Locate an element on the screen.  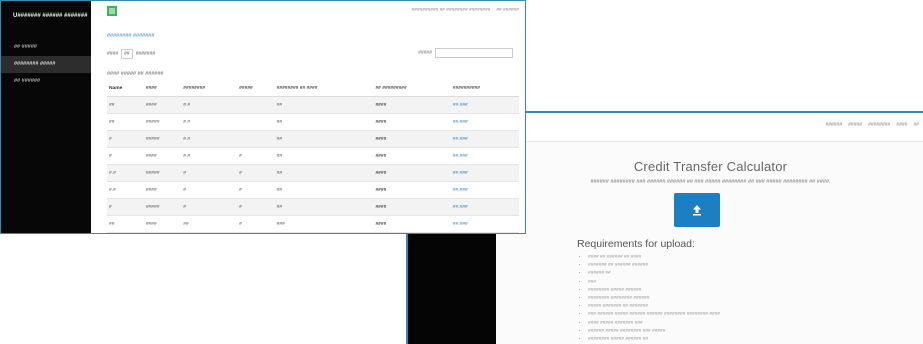
nav-link: ###### is located at coordinates (833, 125).